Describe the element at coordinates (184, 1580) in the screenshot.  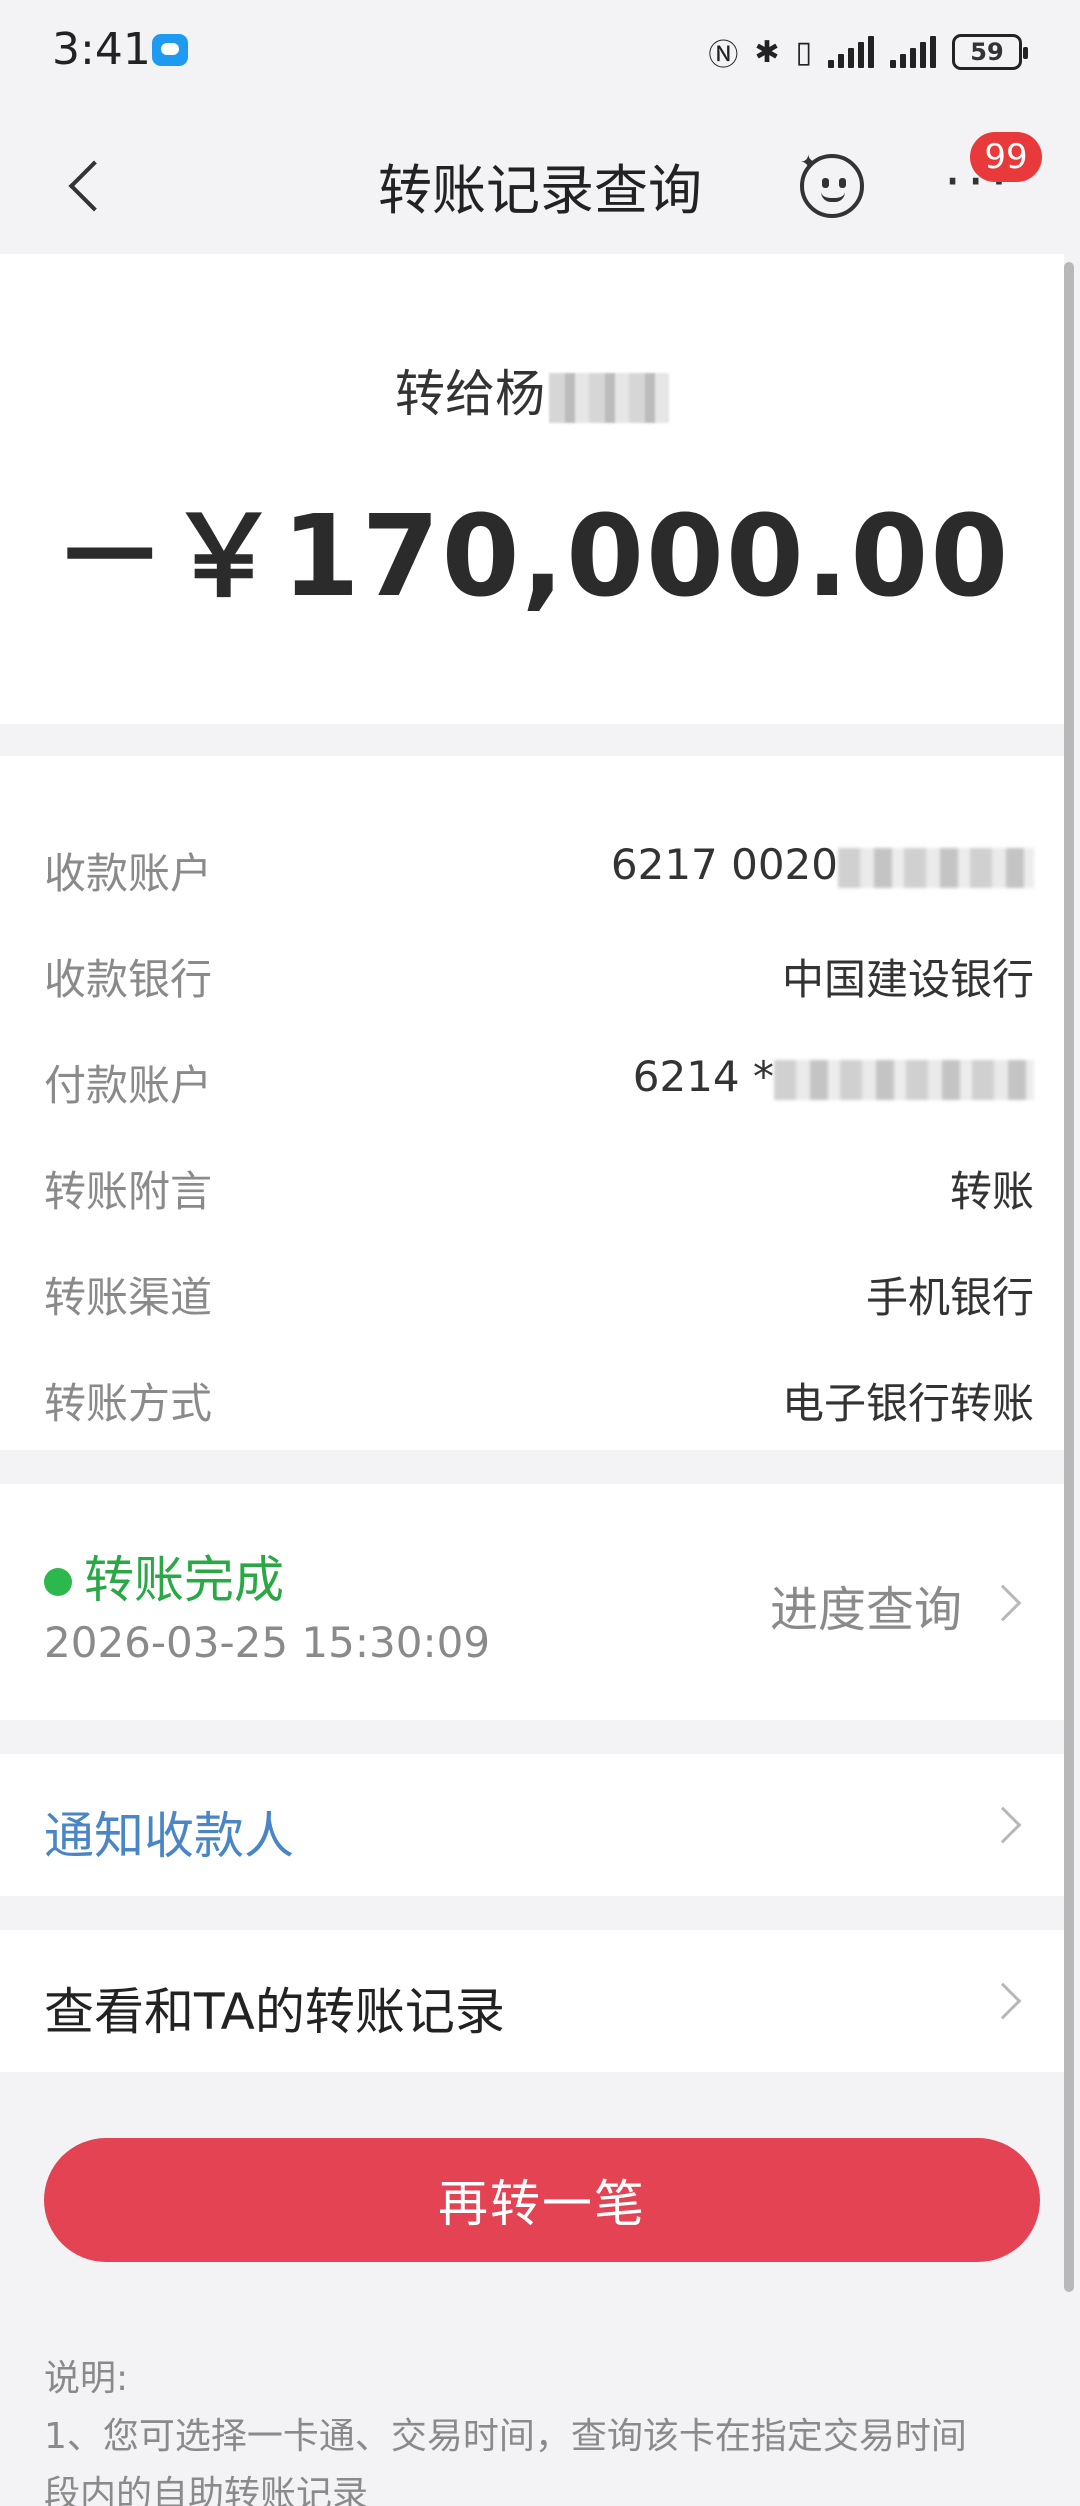
I see `status-text: 转账完成` at that location.